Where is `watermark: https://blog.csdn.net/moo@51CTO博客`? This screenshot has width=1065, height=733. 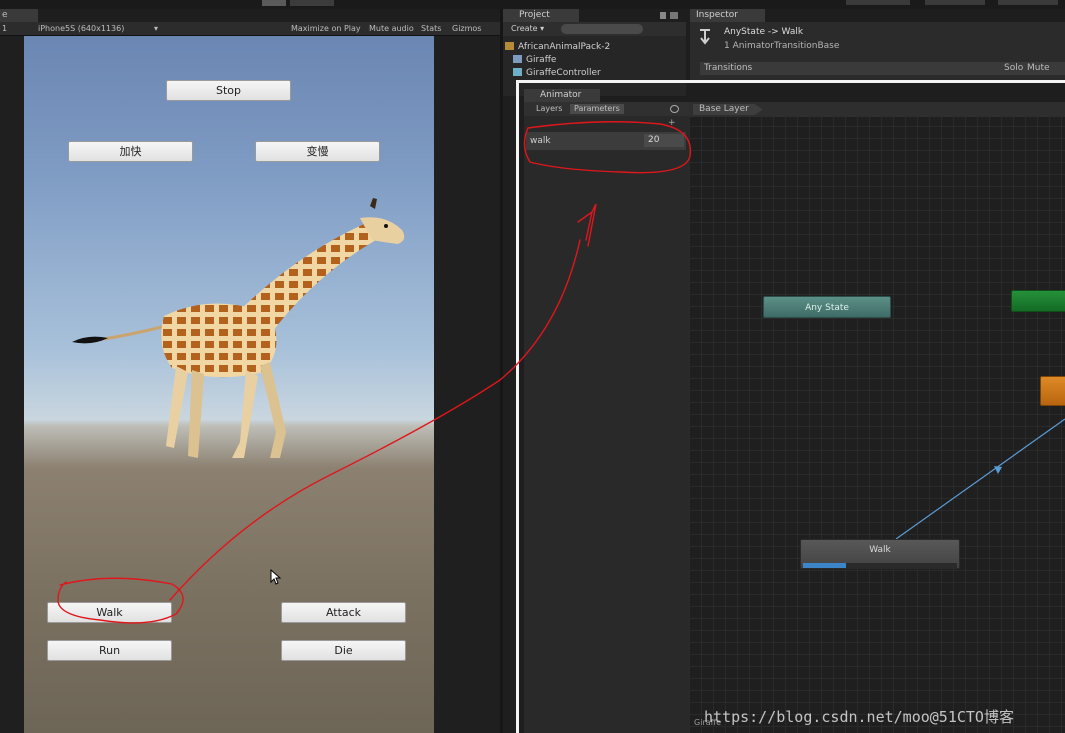
watermark: https://blog.csdn.net/moo@51CTO博客 is located at coordinates (859, 717).